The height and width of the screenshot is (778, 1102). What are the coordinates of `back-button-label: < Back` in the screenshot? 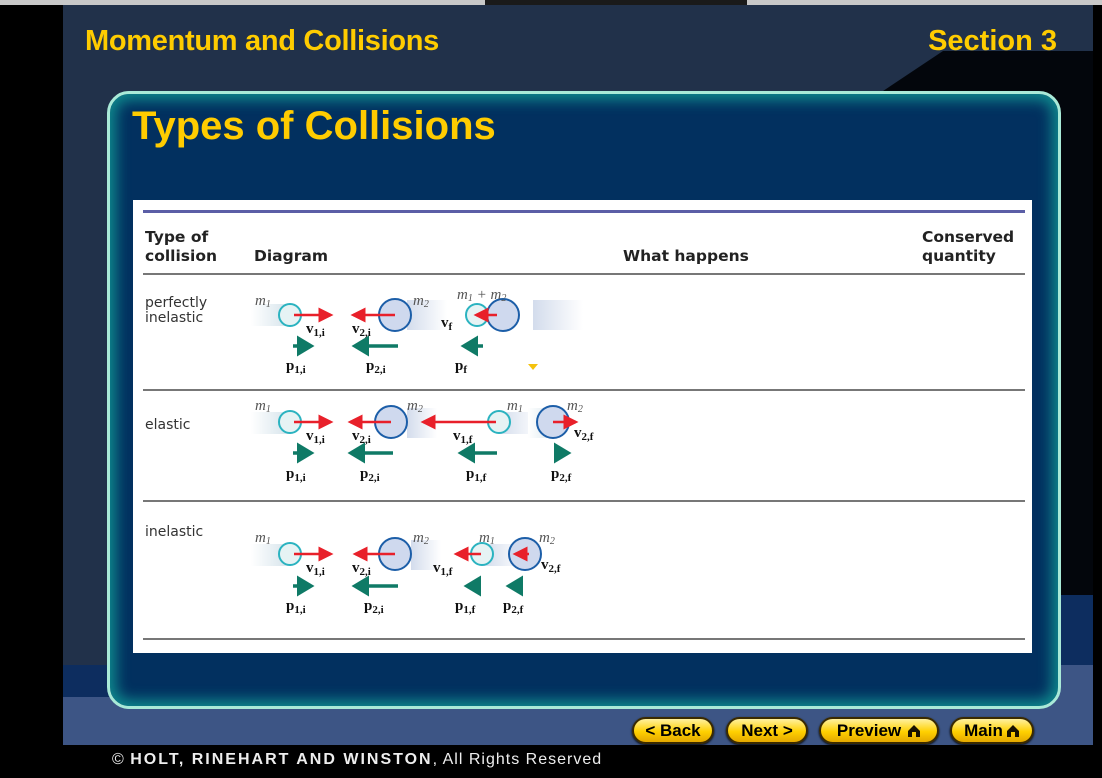 It's located at (673, 730).